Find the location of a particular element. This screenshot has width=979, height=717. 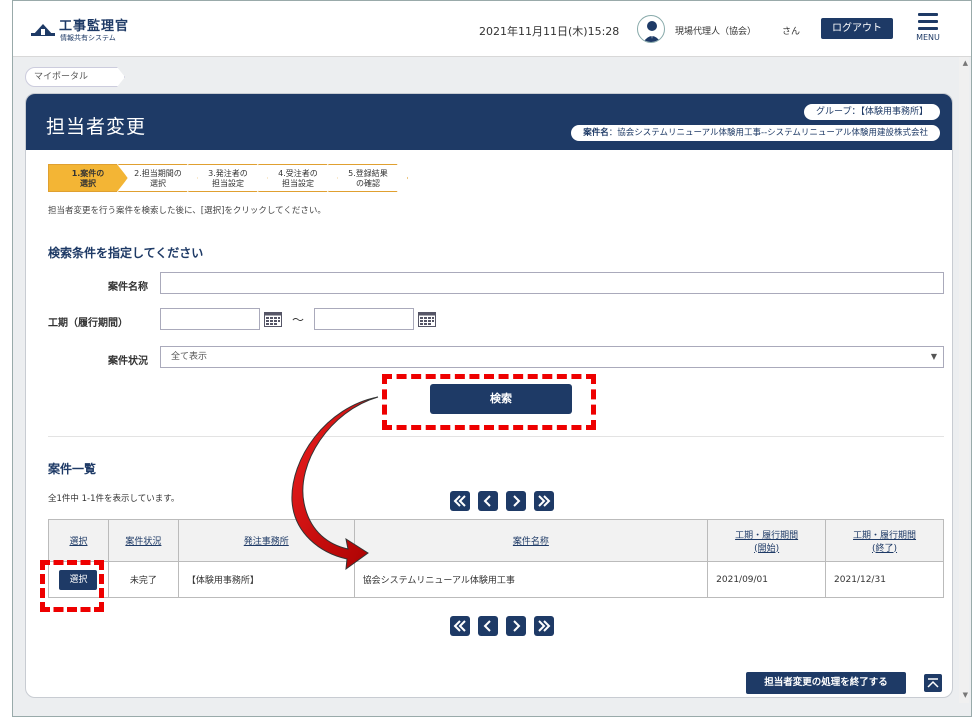

logout-button: ログアウト is located at coordinates (857, 28).